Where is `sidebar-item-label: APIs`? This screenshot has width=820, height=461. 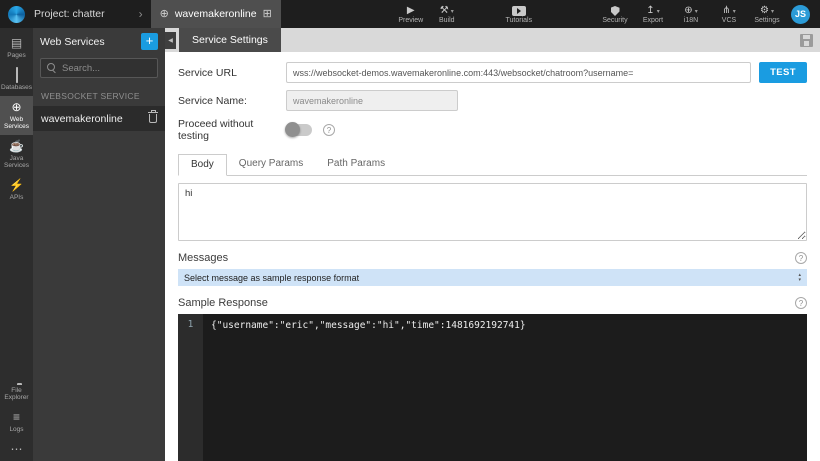
sidebar-item-label: APIs is located at coordinates (16, 197).